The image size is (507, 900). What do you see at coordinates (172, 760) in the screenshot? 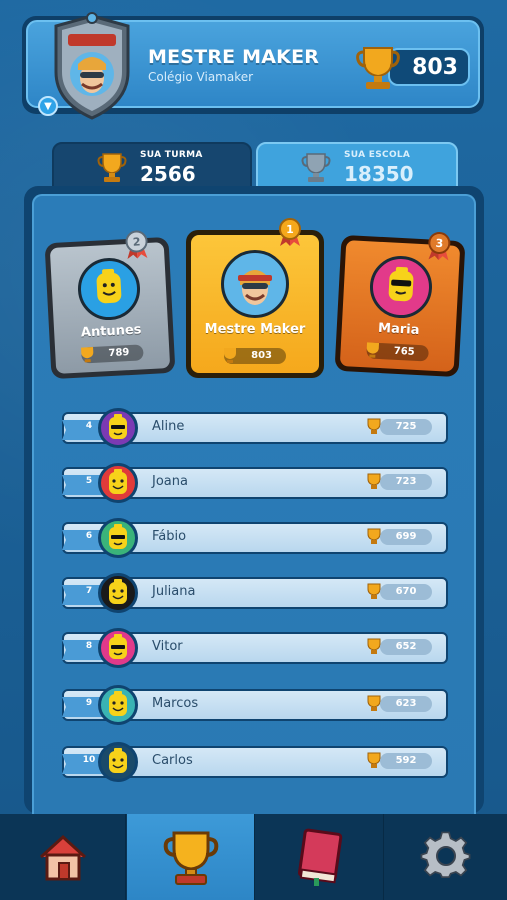
I see `player-name: Carlos` at bounding box center [172, 760].